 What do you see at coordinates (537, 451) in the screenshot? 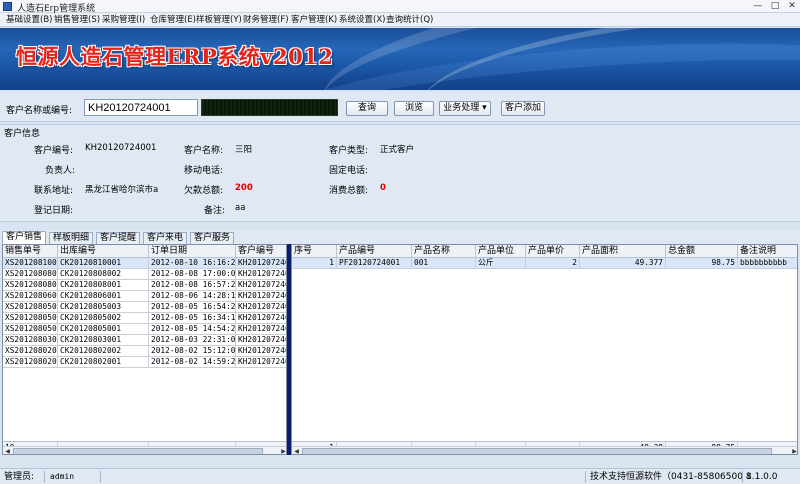
I see `right-scroll-thumb` at bounding box center [537, 451].